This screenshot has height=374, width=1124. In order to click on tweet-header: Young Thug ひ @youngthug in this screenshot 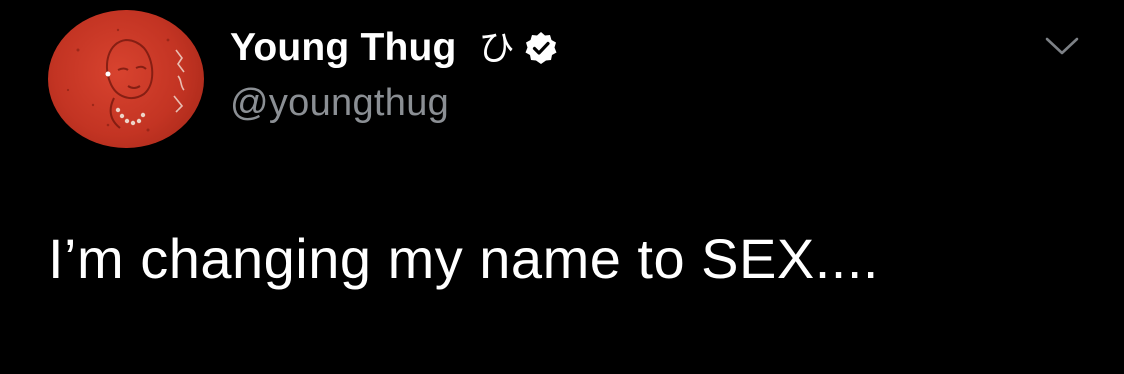, I will do `click(394, 82)`.